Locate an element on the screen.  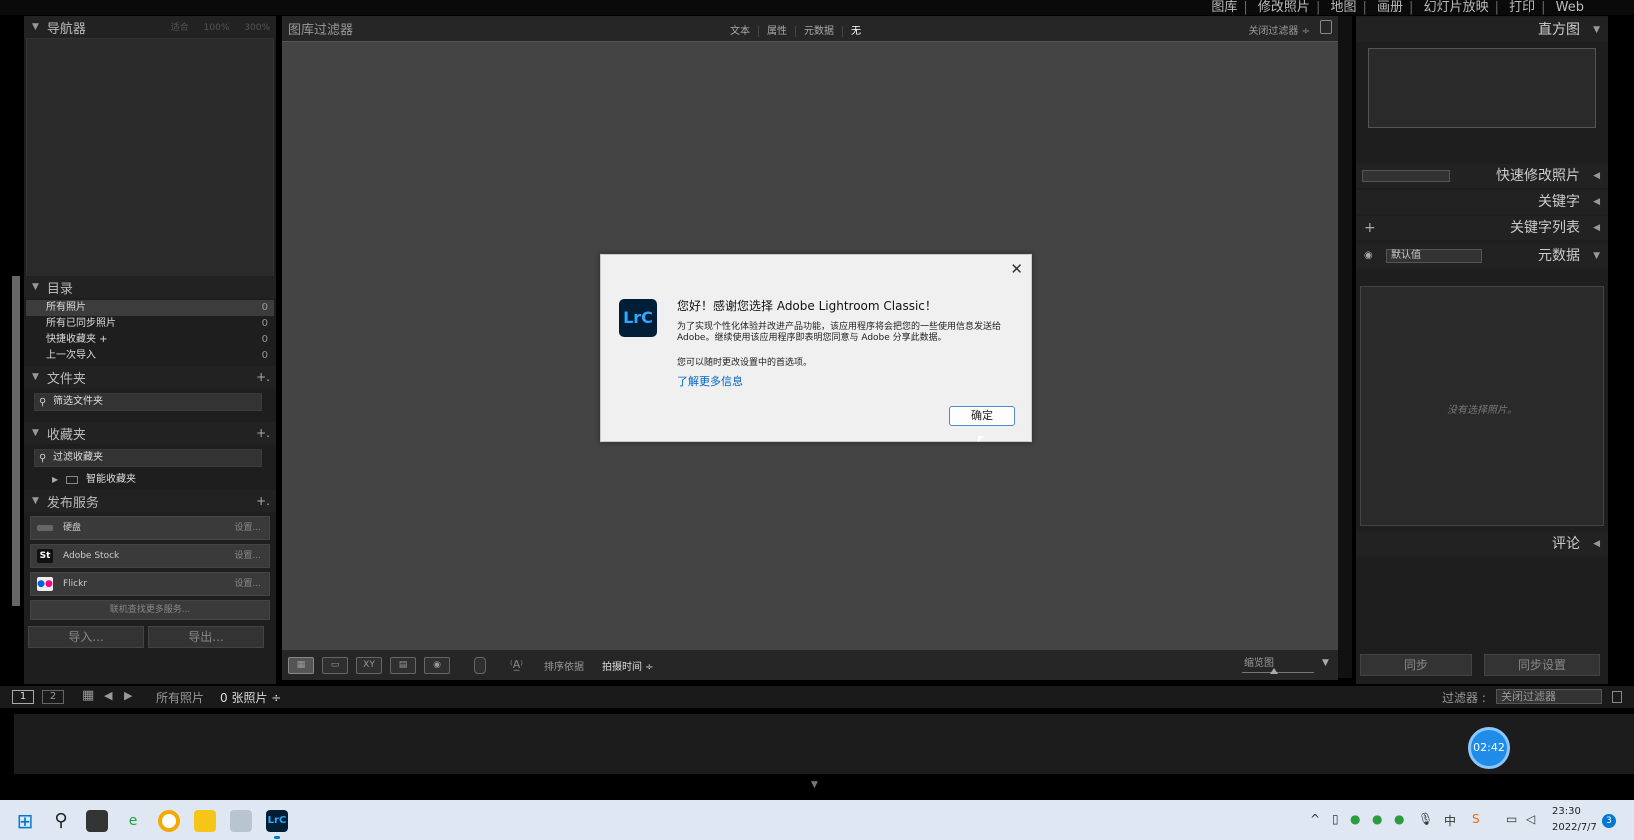
navigator-header: ▼ 导航器 适合 100% 300% is located at coordinates (150, 27).